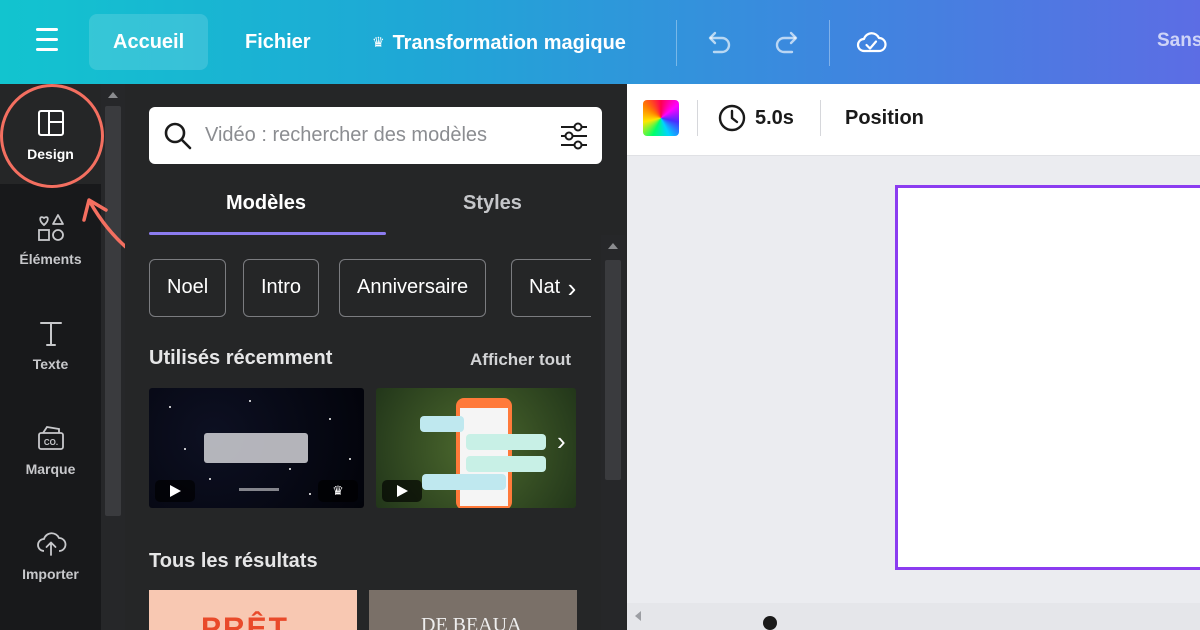  What do you see at coordinates (484, 453) in the screenshot?
I see `phone-mockup` at bounding box center [484, 453].